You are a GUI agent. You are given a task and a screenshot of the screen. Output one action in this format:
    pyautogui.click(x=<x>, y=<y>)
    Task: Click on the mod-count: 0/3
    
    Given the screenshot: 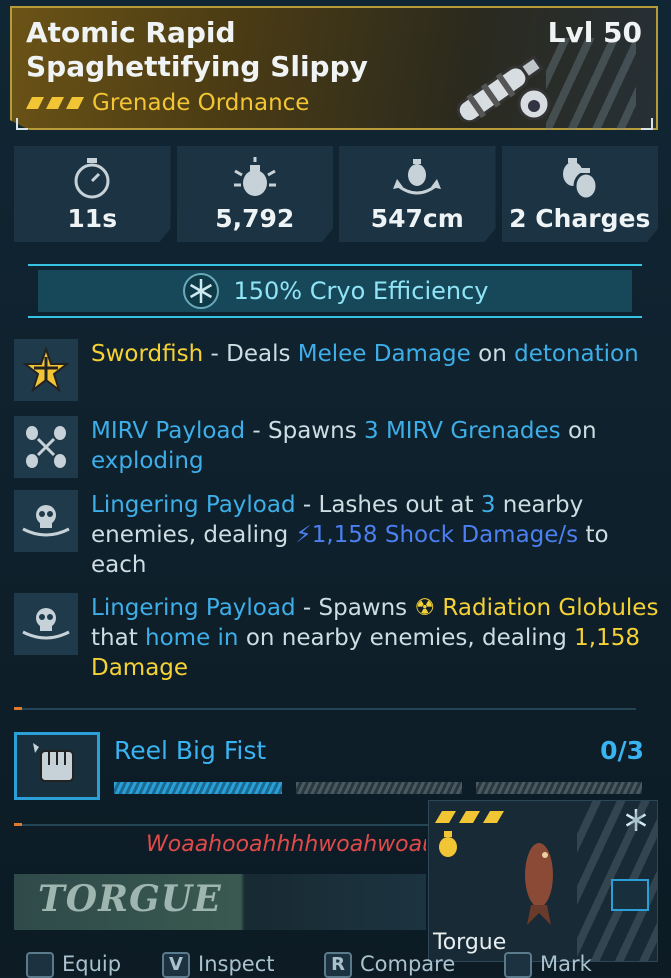 What is the action you would take?
    pyautogui.click(x=622, y=750)
    